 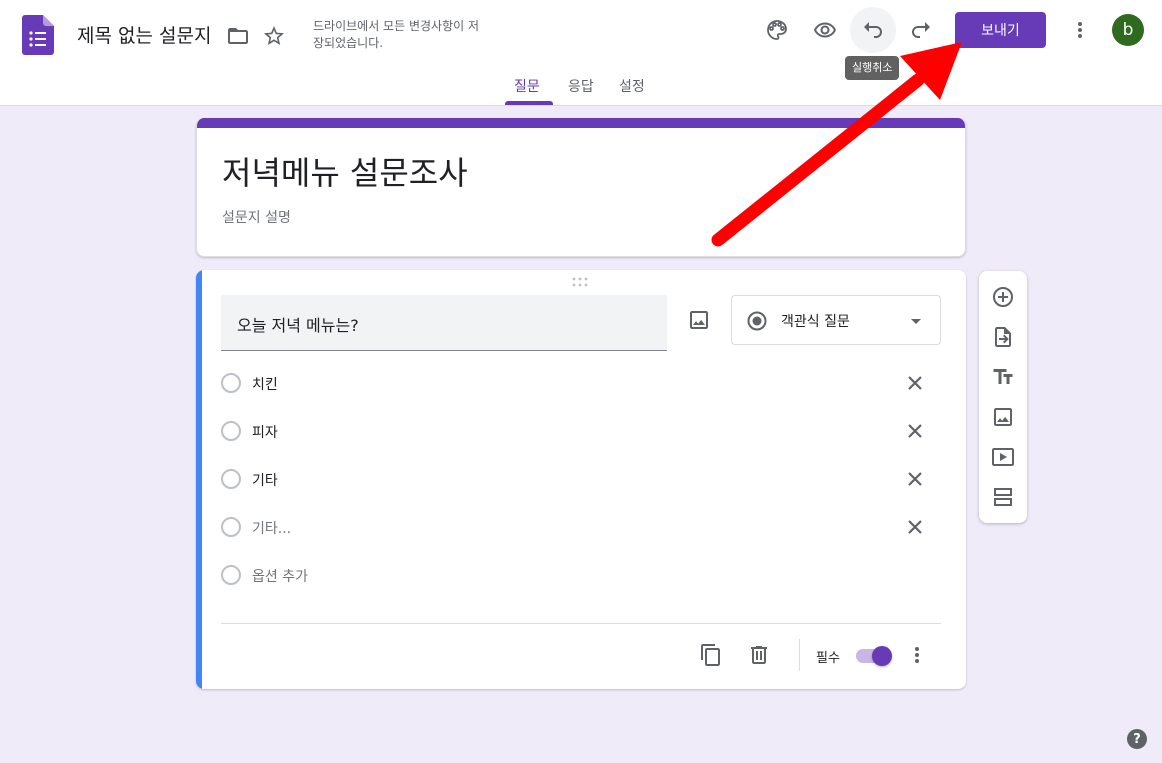 I want to click on floating-toolbar, so click(x=1003, y=397).